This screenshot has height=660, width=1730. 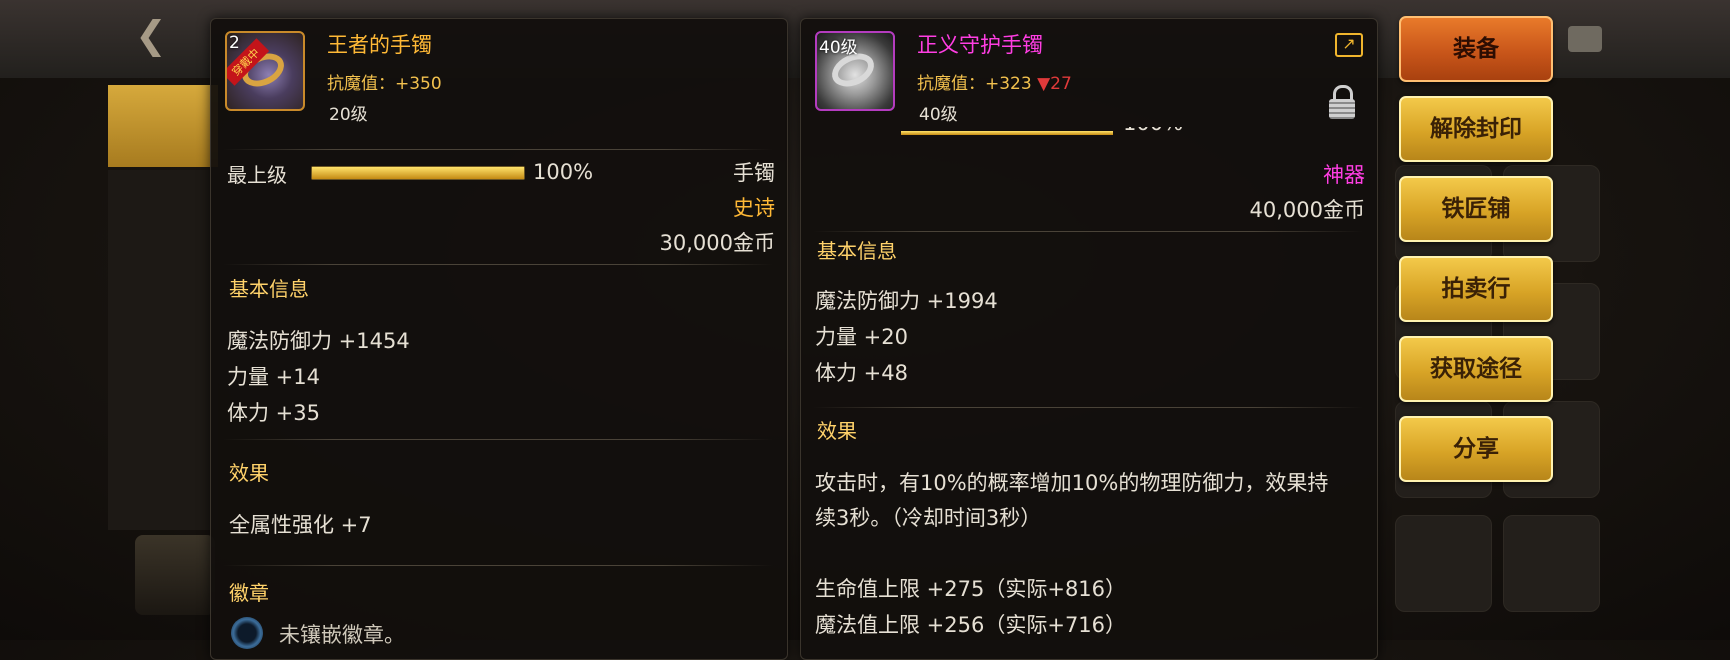 What do you see at coordinates (348, 115) in the screenshot?
I see `item-level: 20级` at bounding box center [348, 115].